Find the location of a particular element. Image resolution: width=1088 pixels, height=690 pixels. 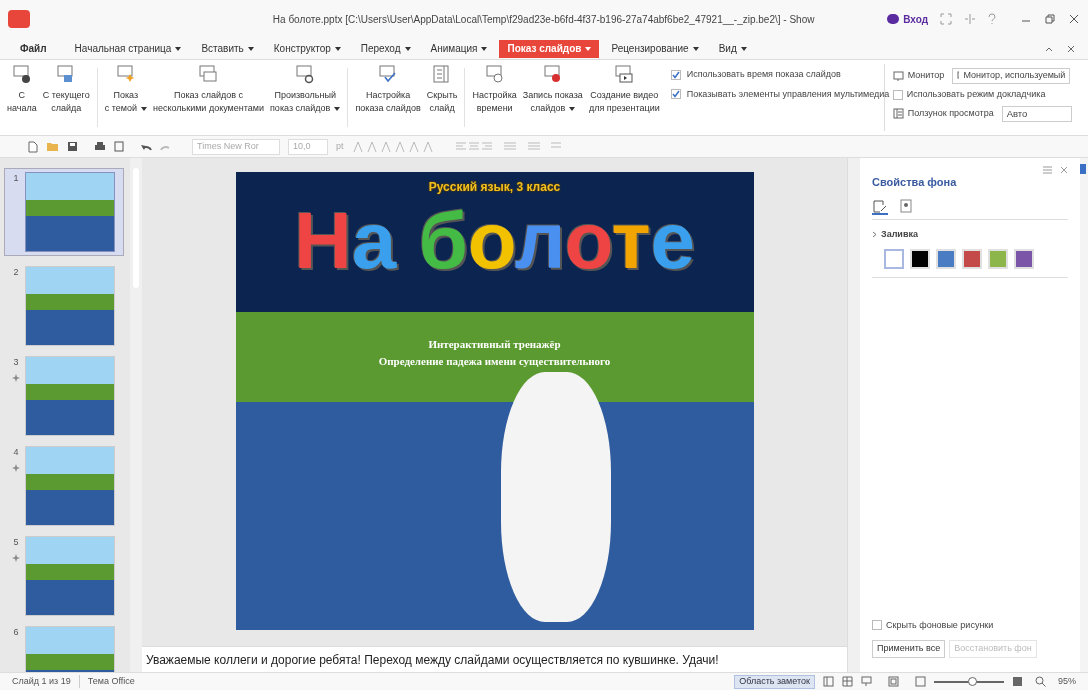

save-icon is located at coordinates (72, 146).